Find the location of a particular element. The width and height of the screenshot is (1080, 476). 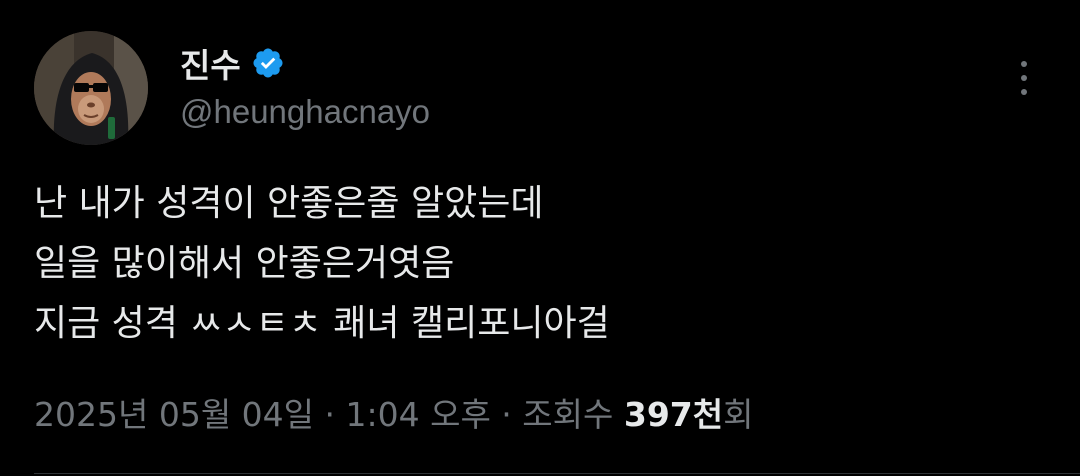

author-handle: @heunghacnayo is located at coordinates (305, 112).